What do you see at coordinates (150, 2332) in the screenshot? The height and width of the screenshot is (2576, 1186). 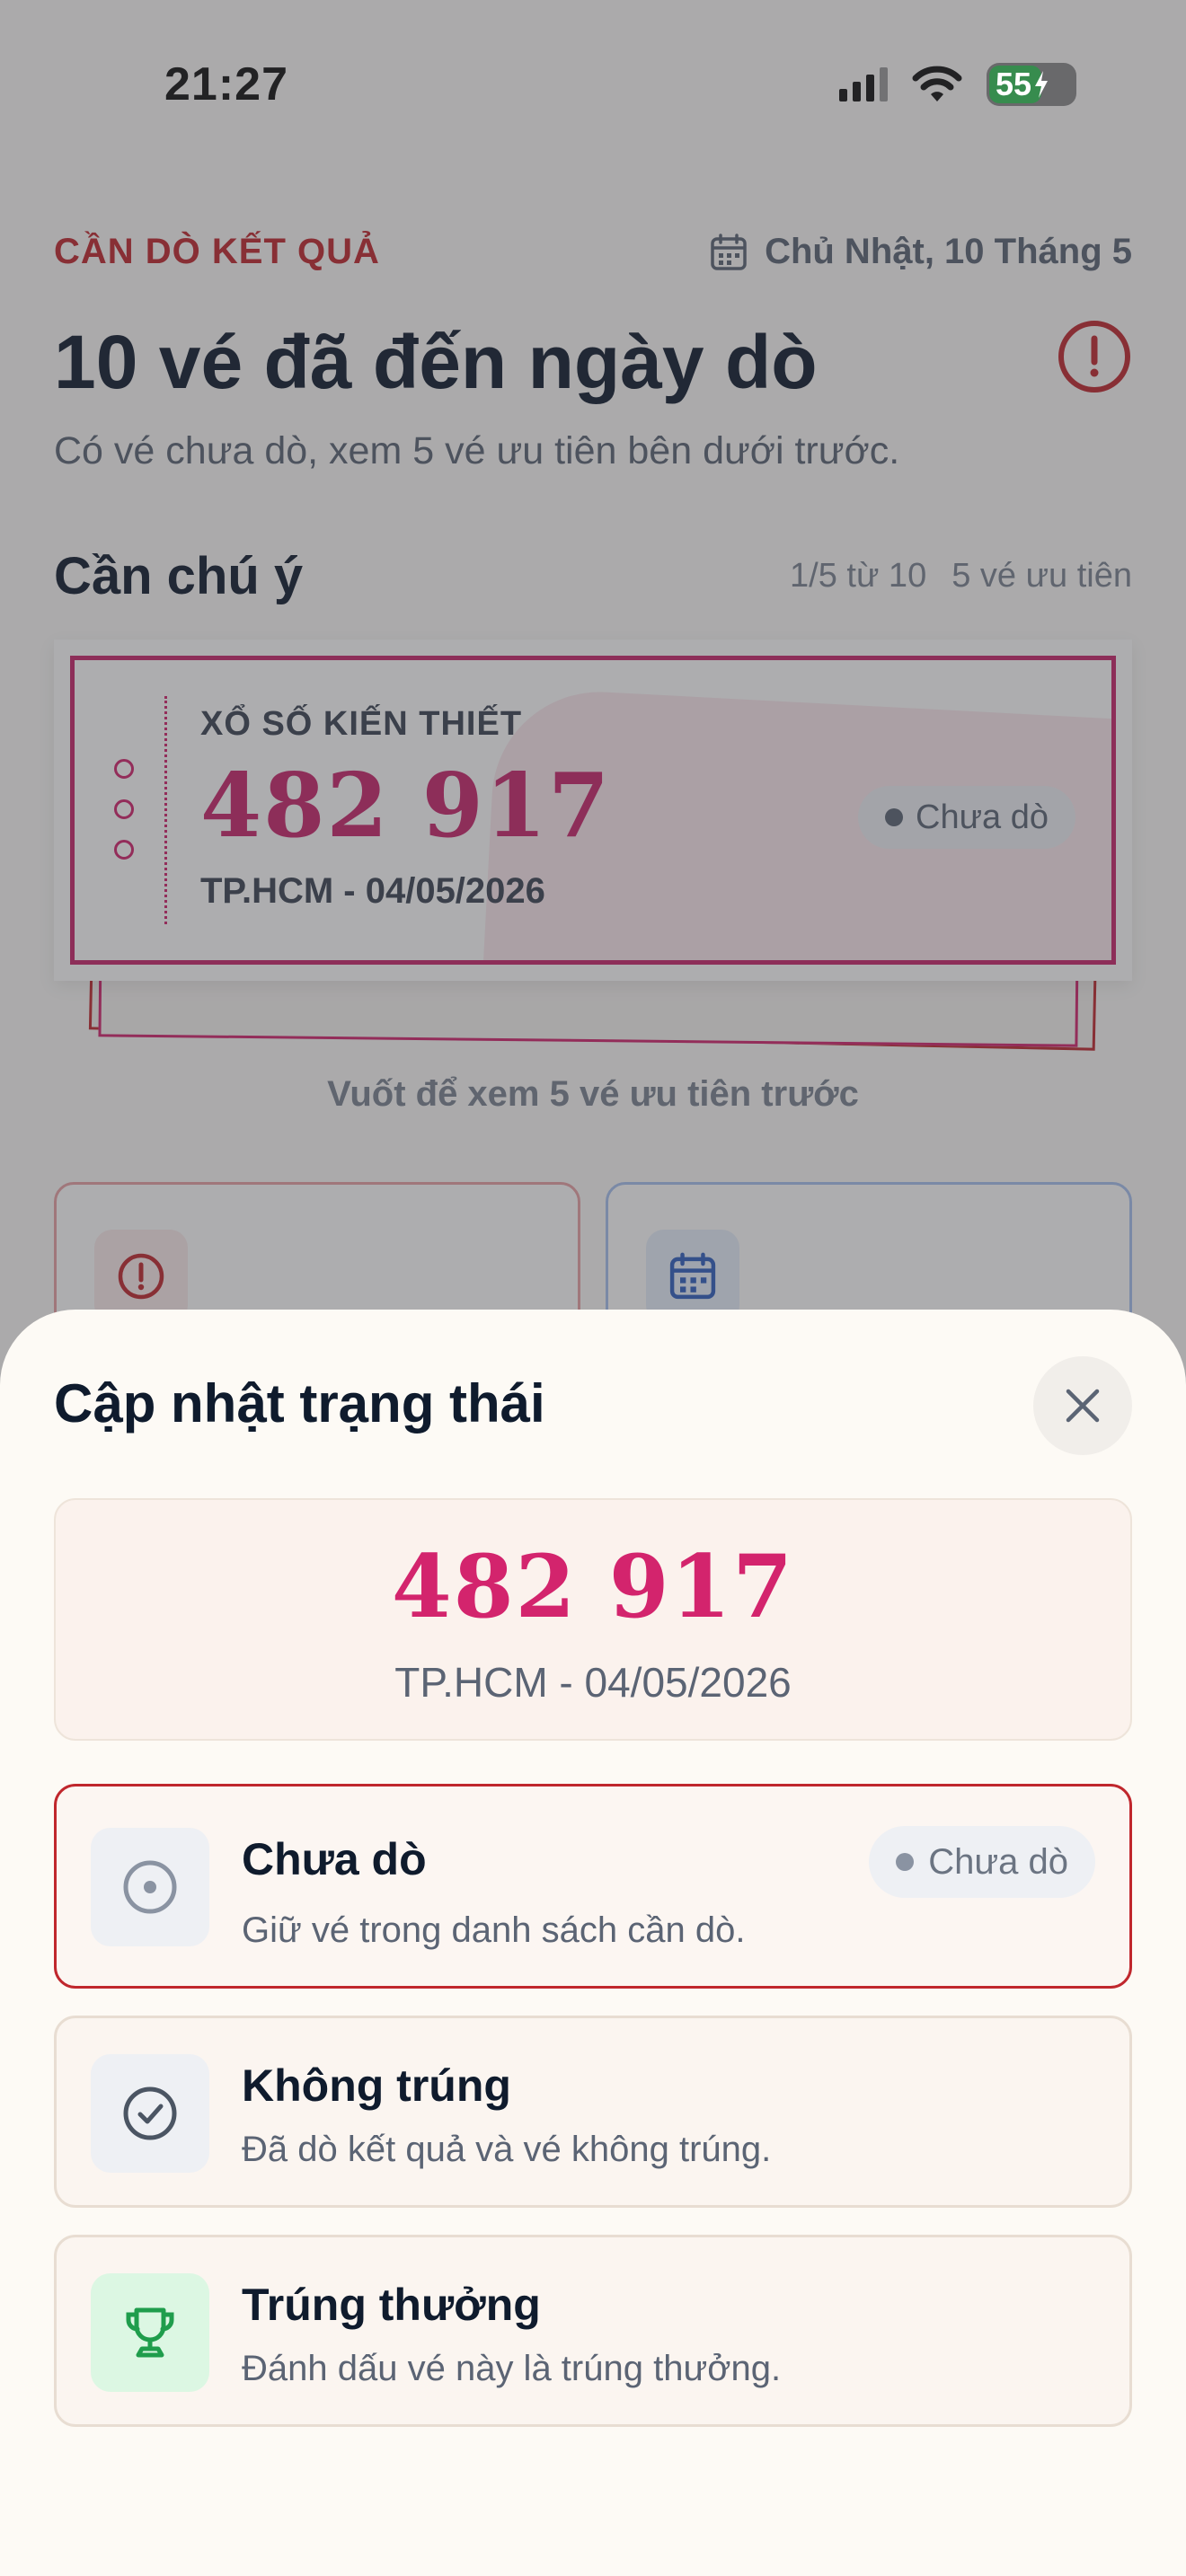 I see `trophy-icon` at bounding box center [150, 2332].